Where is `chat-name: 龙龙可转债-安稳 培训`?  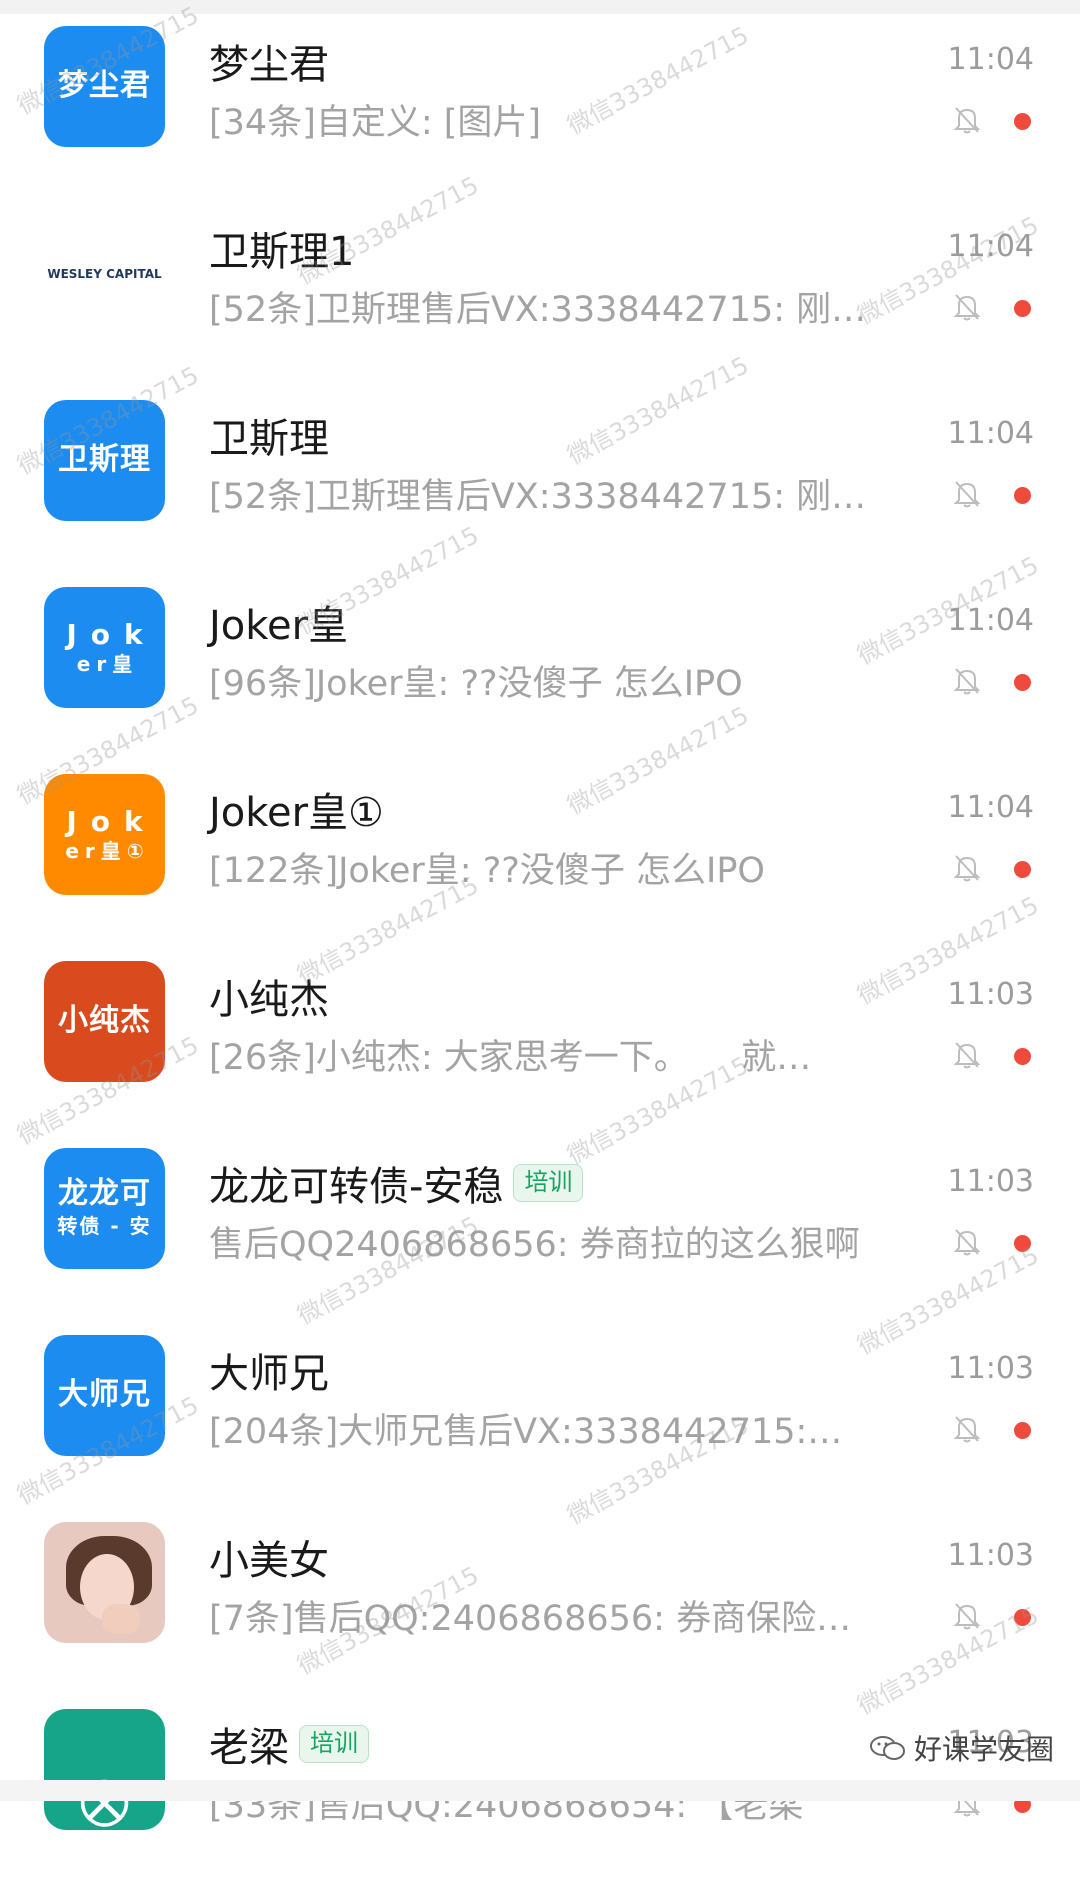
chat-name: 龙龙可转债-安稳 培训 is located at coordinates (396, 1183).